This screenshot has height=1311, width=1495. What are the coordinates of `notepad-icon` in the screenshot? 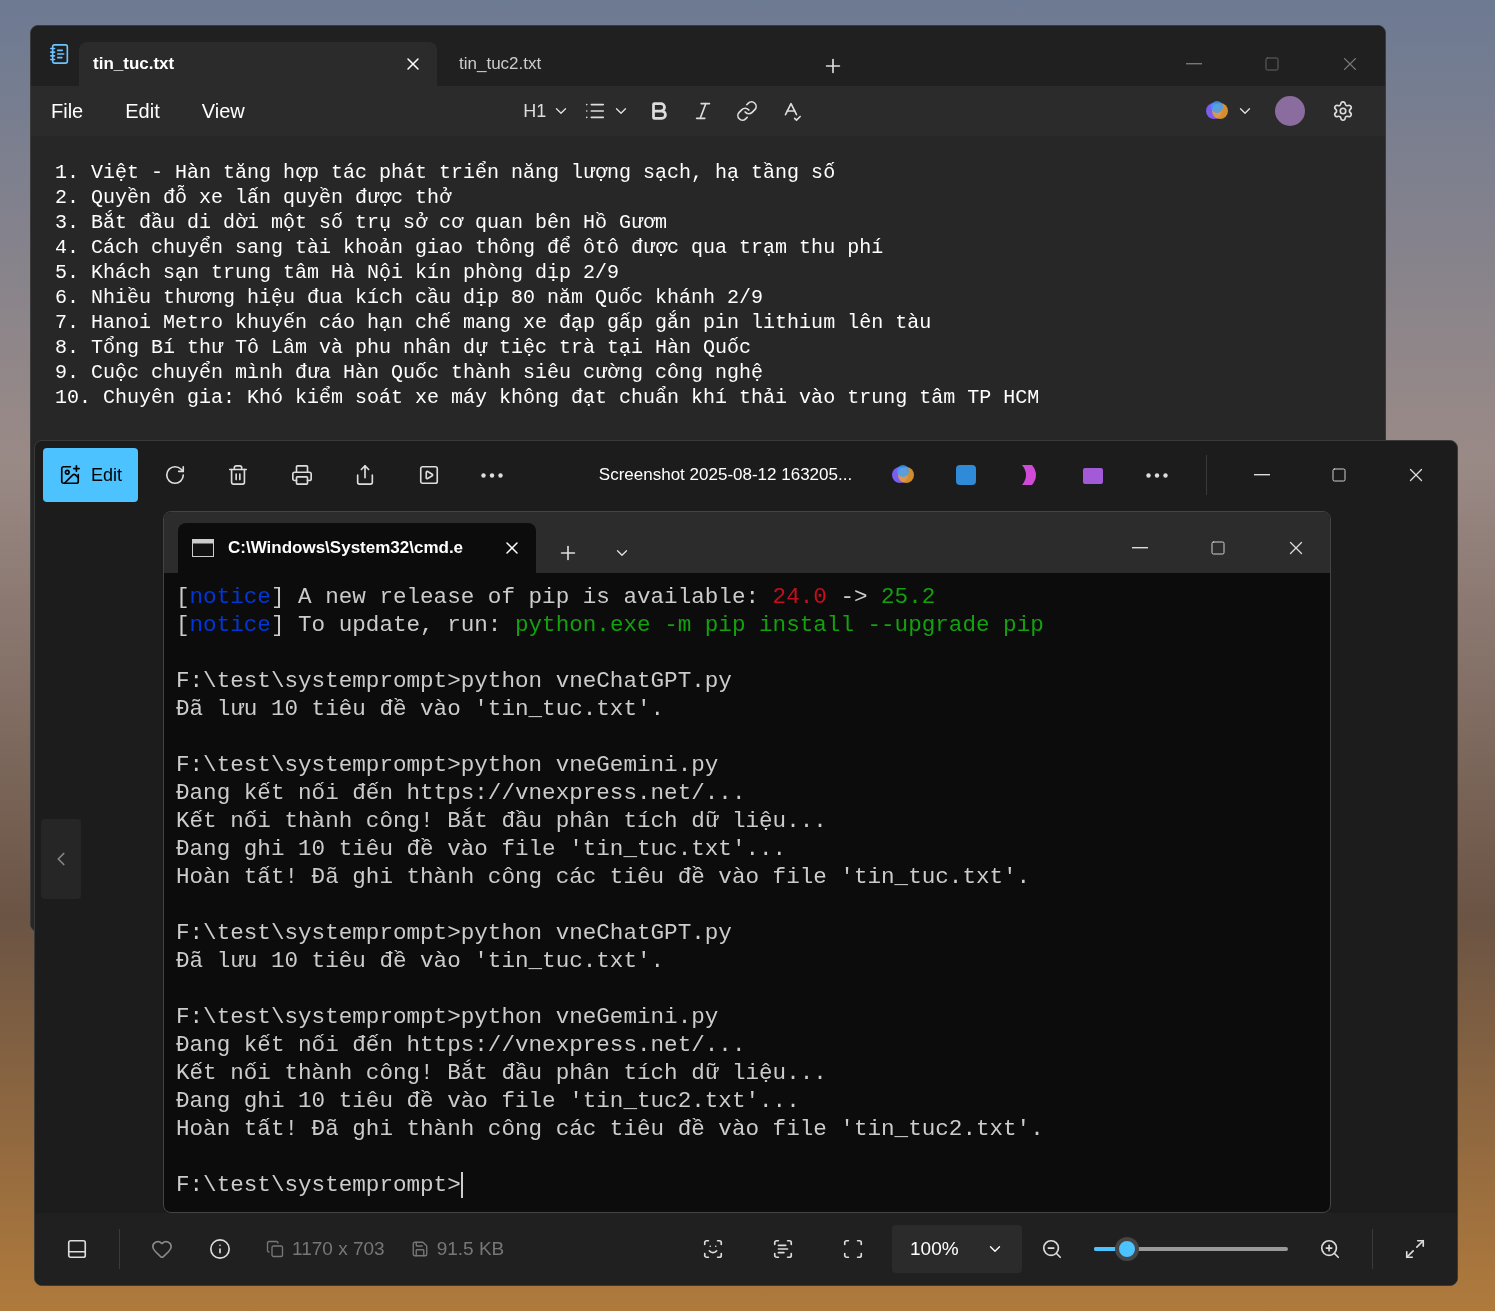 It's located at (60, 54).